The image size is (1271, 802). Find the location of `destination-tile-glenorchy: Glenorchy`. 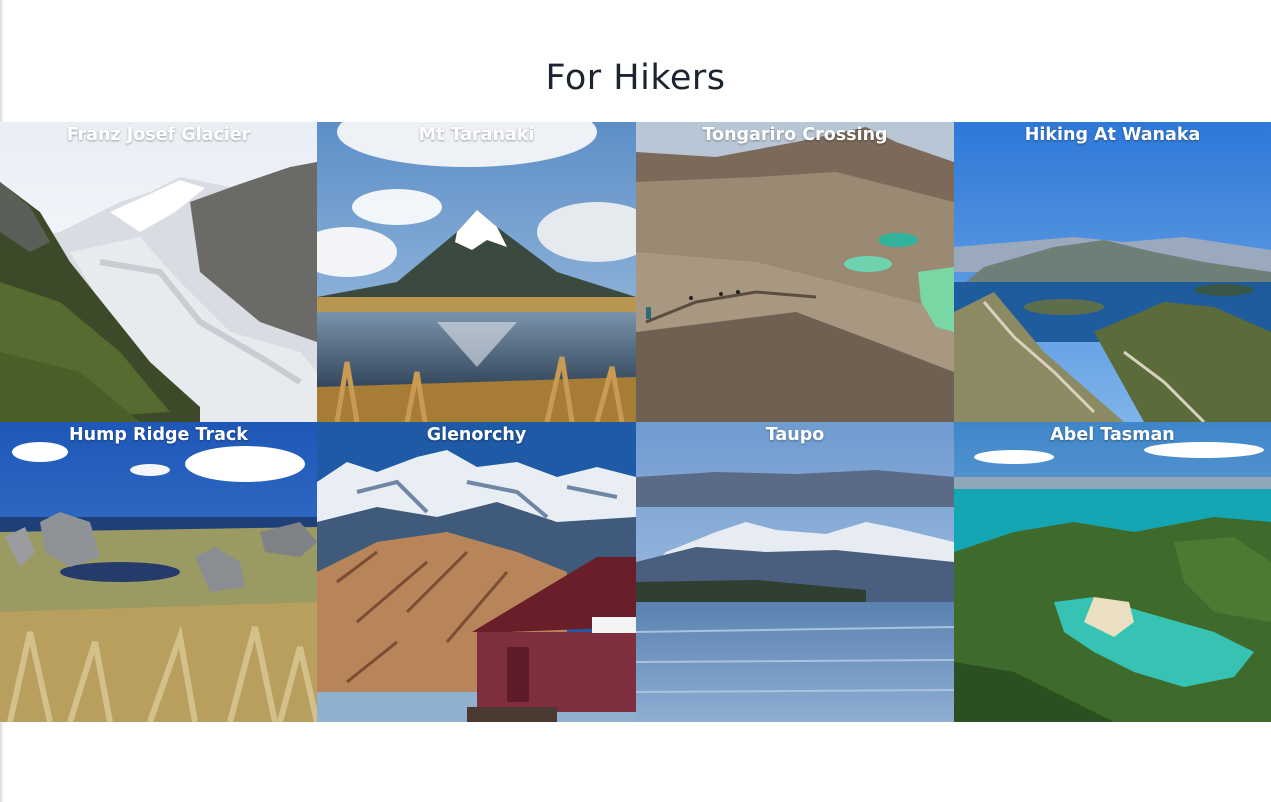

destination-tile-glenorchy: Glenorchy is located at coordinates (476, 572).